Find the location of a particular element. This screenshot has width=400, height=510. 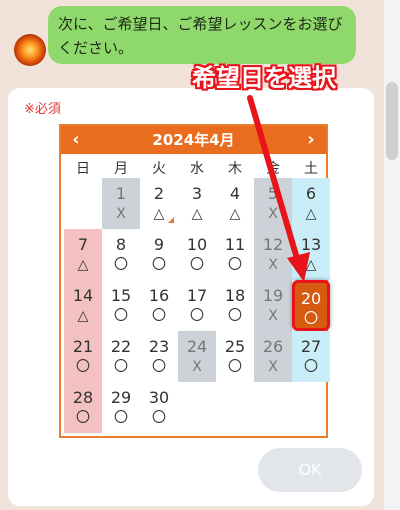

calendar-day-6: 6 △ is located at coordinates (311, 203).